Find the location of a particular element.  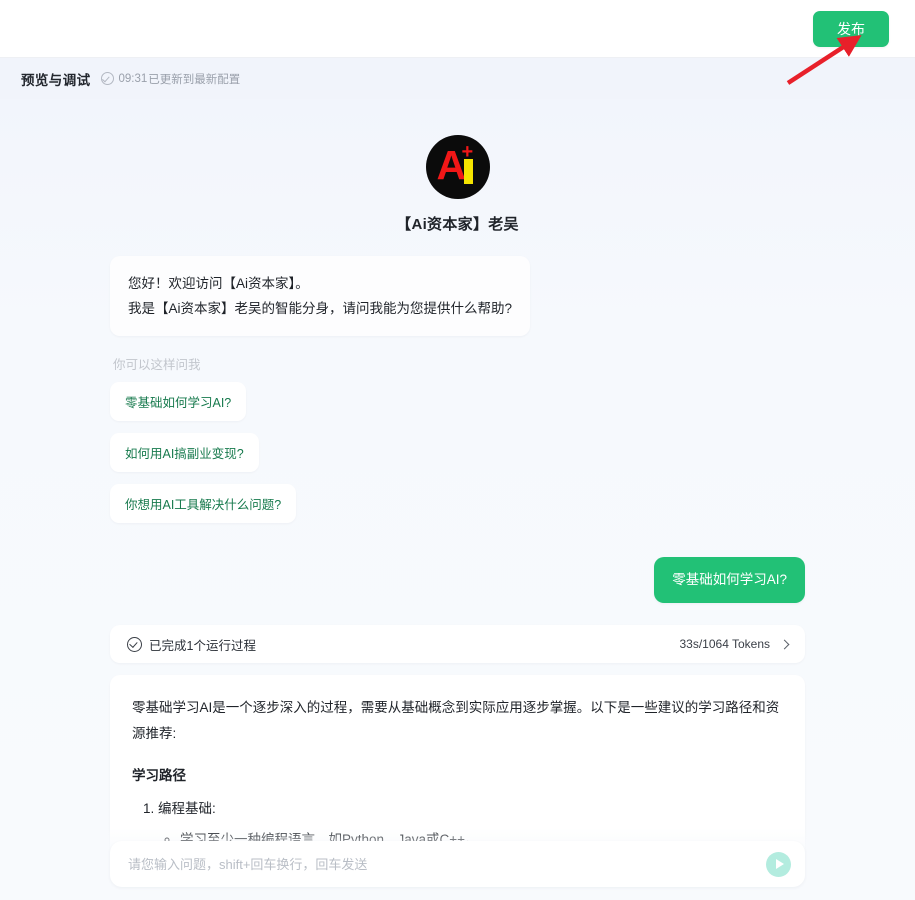

composer-area is located at coordinates (457, 864).